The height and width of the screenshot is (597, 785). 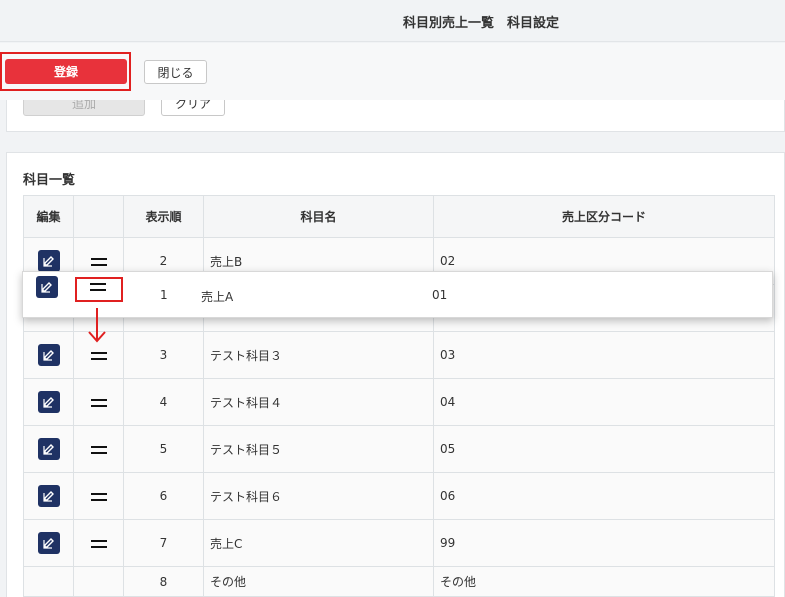 I want to click on col-header-drag, so click(x=98, y=216).